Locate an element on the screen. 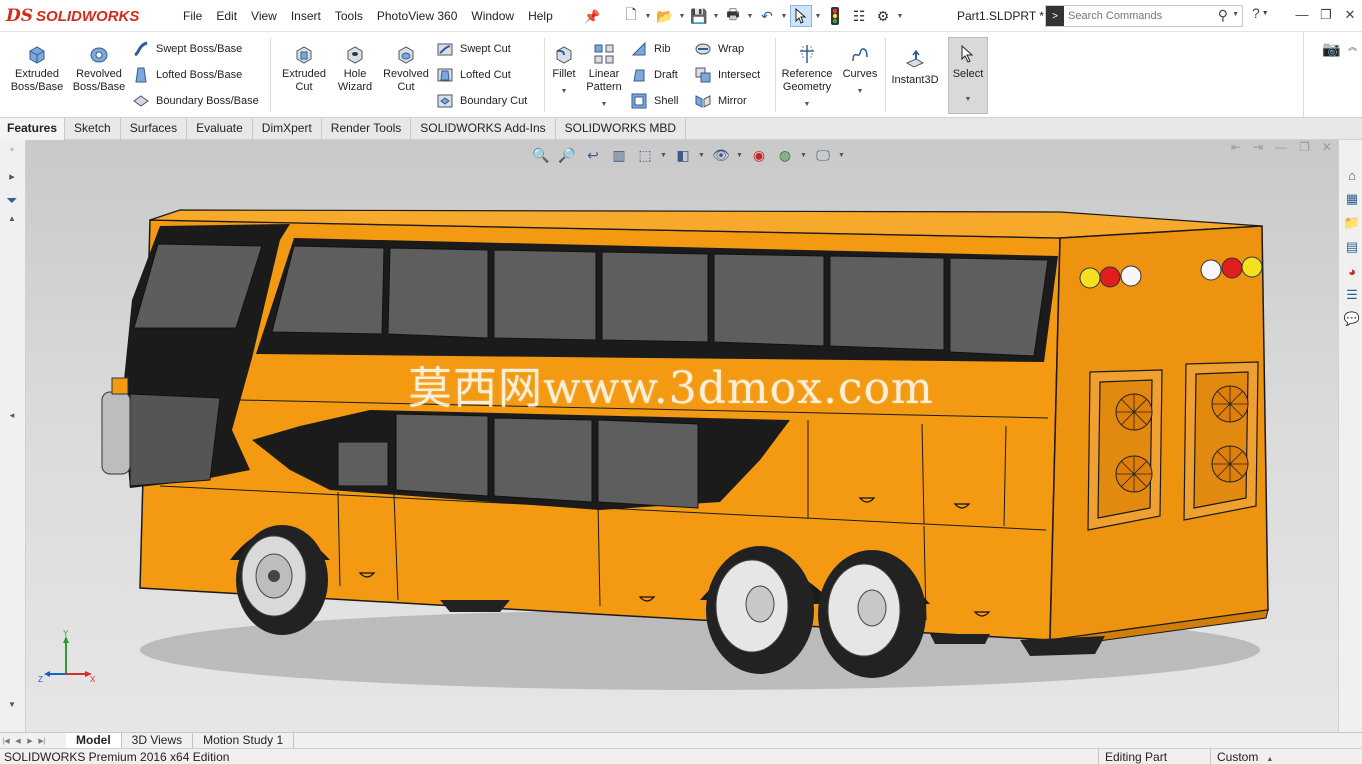 This screenshot has width=1362, height=764. menu-tools: Tools is located at coordinates (349, 16).